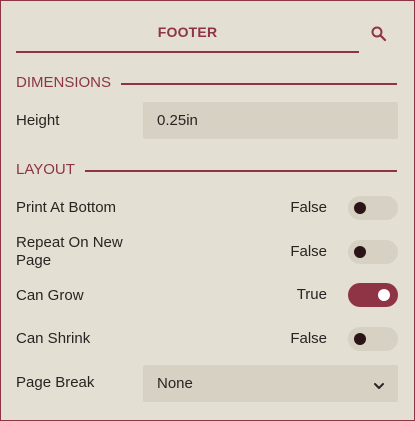  I want to click on can-grow-label: Can Grow, so click(50, 295).